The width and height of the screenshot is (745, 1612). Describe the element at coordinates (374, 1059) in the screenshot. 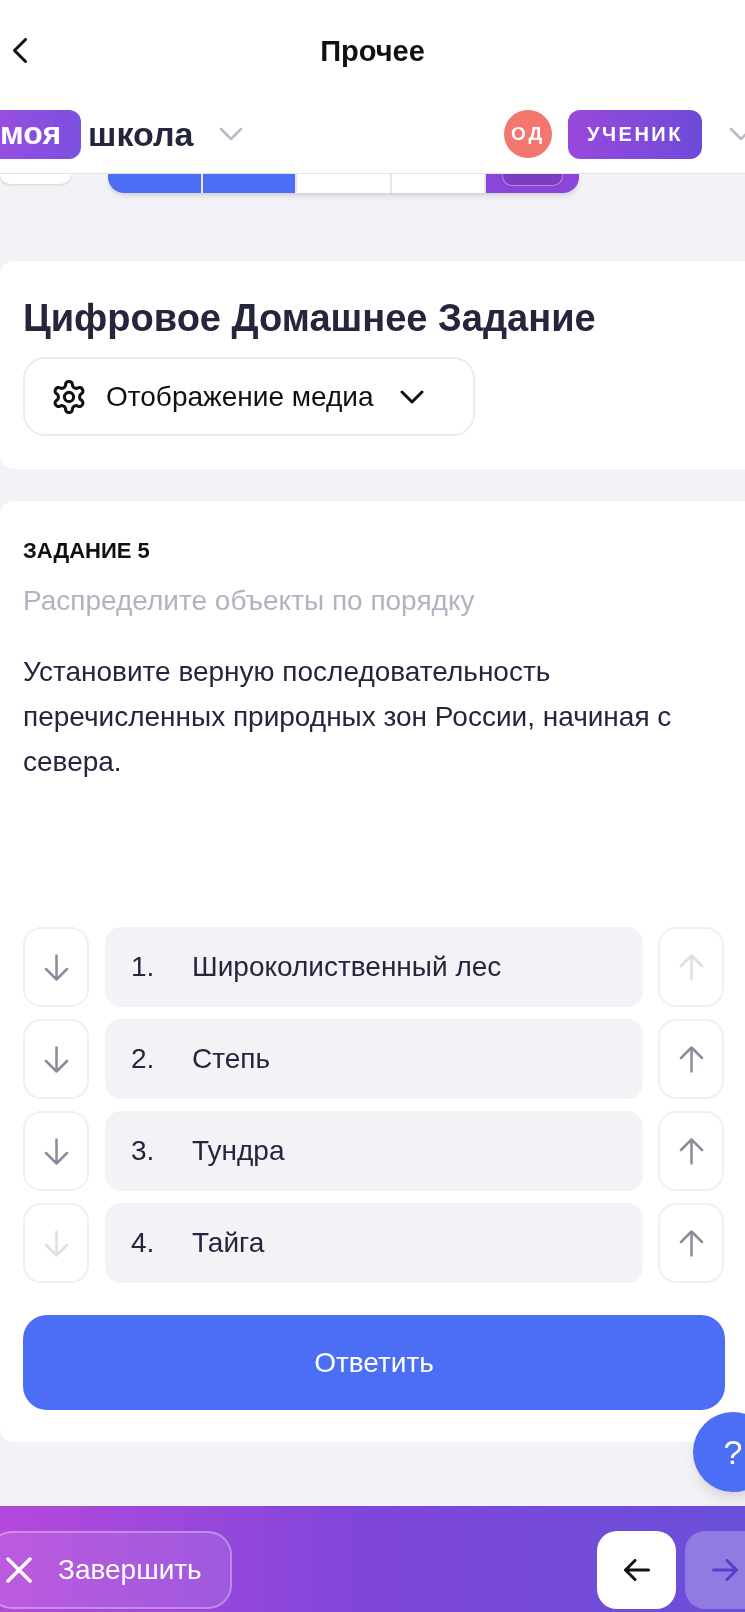

I see `answer-item: 2. Степь` at that location.